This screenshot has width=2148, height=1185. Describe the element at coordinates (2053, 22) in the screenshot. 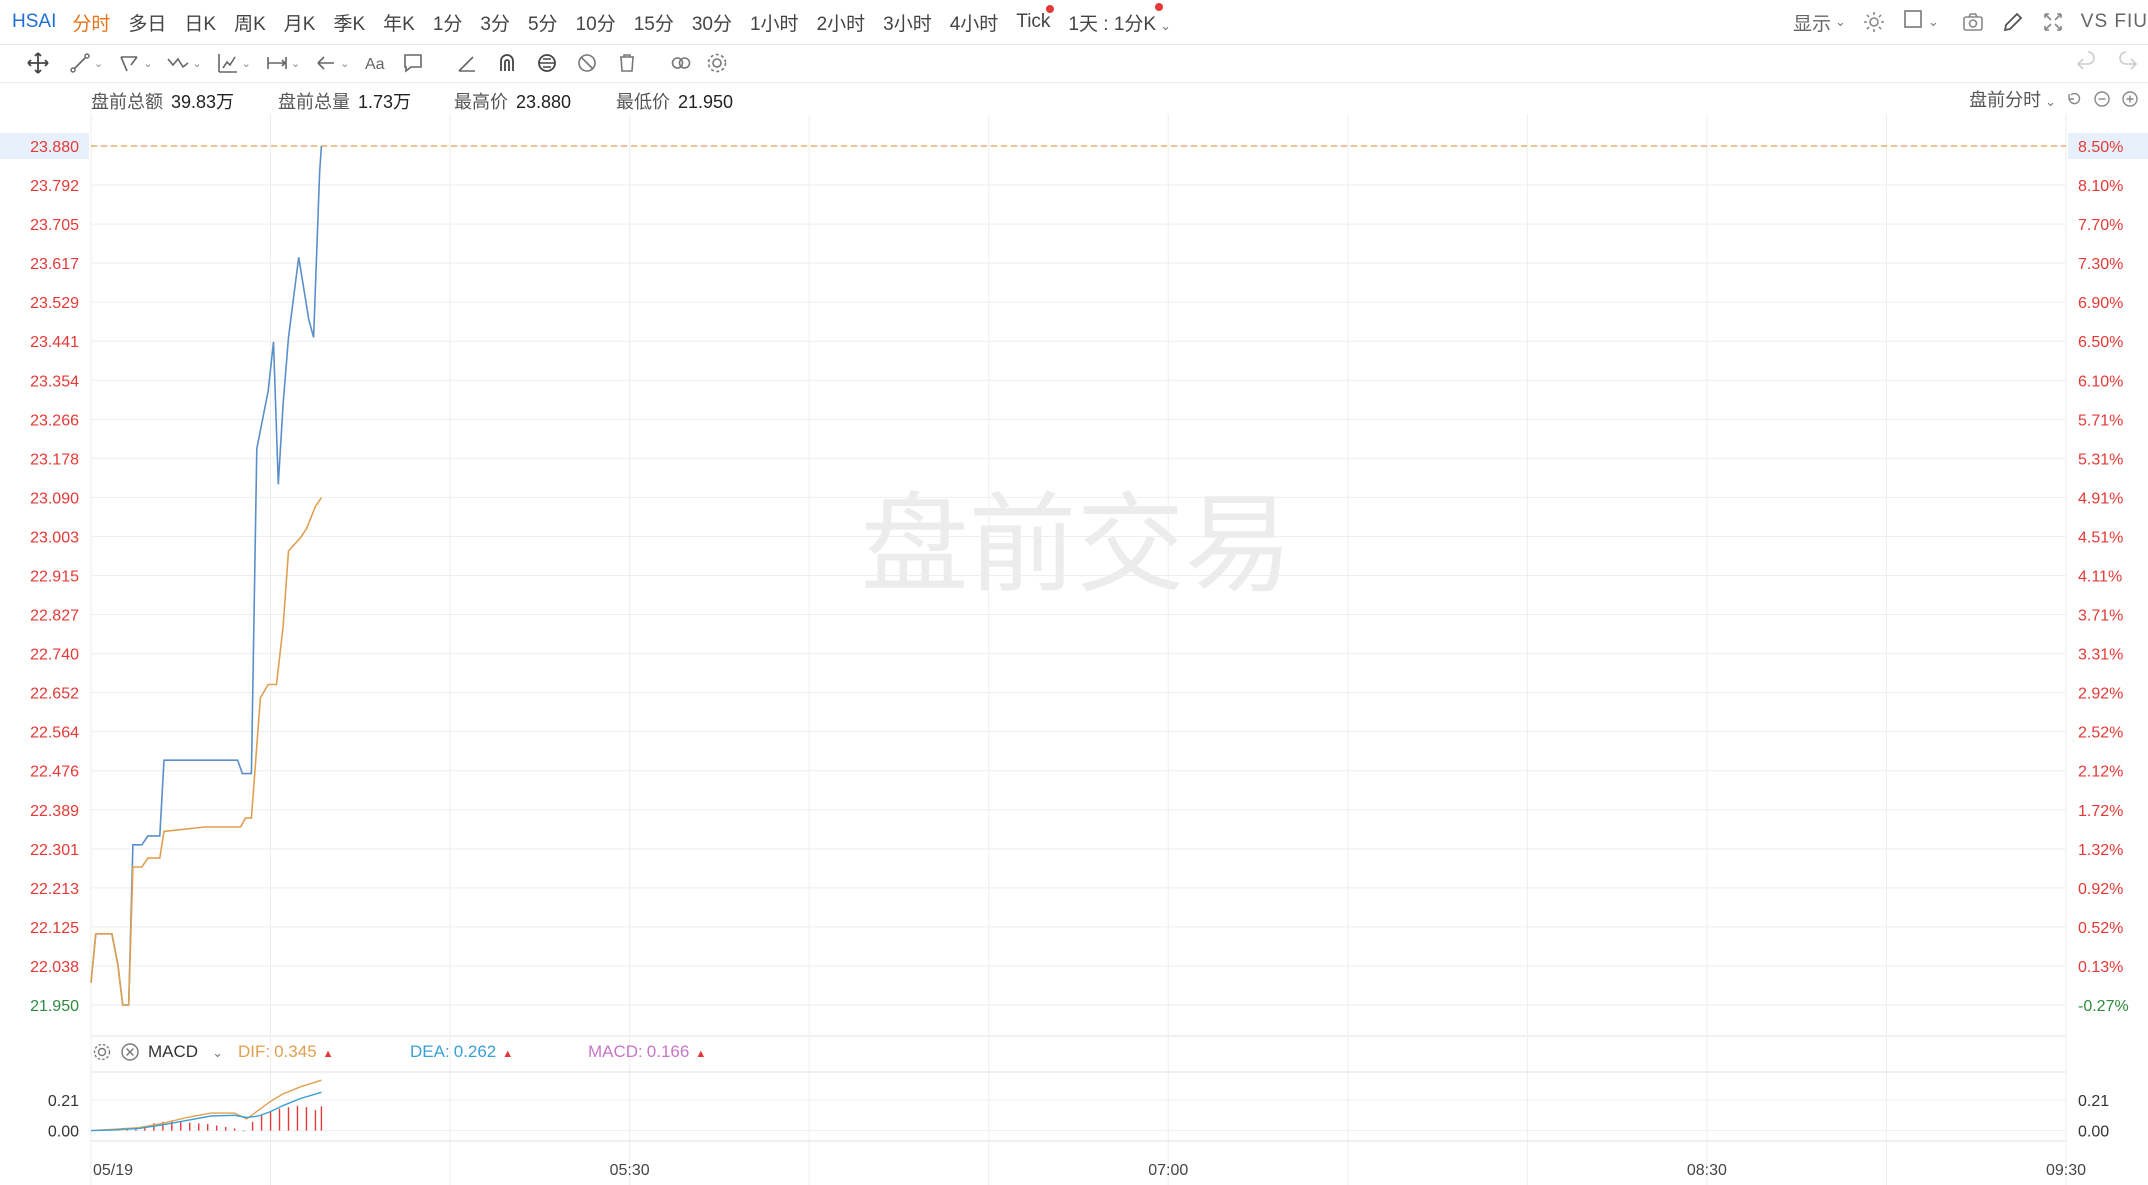

I see `fullscreen-icon` at that location.